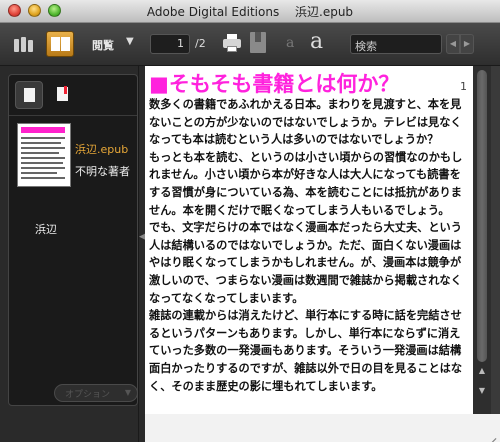 Image resolution: width=500 pixels, height=442 pixels. What do you see at coordinates (88, 395) in the screenshot?
I see `options-label: オプション` at bounding box center [88, 395].